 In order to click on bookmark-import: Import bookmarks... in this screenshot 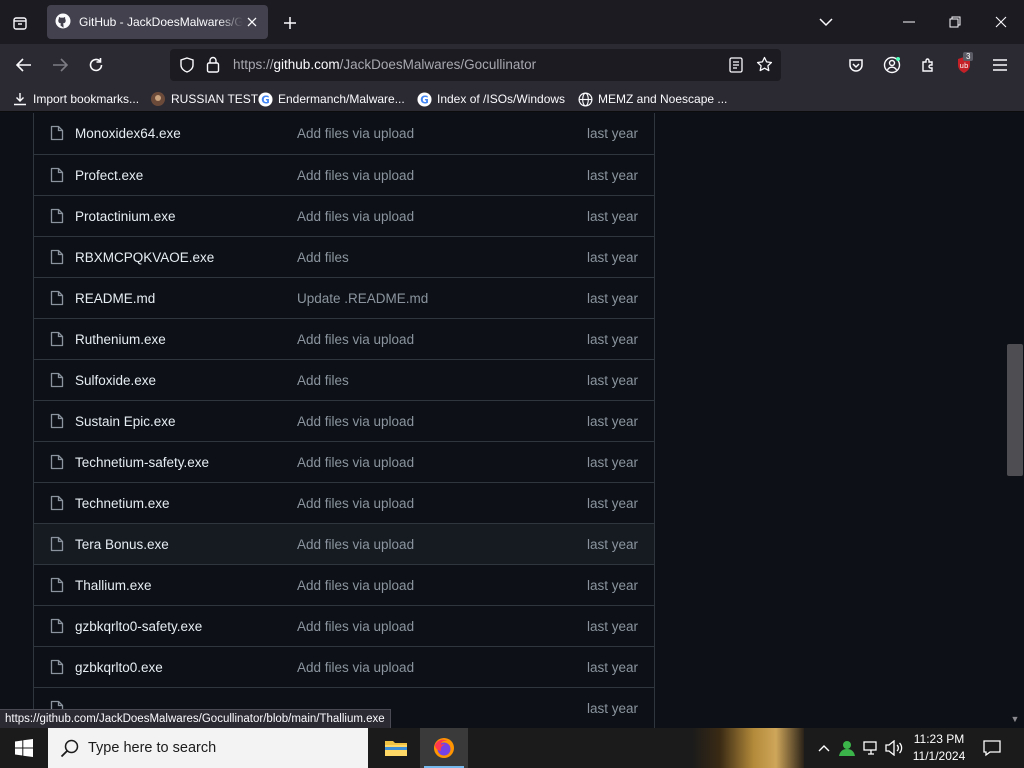, I will do `click(75, 99)`.